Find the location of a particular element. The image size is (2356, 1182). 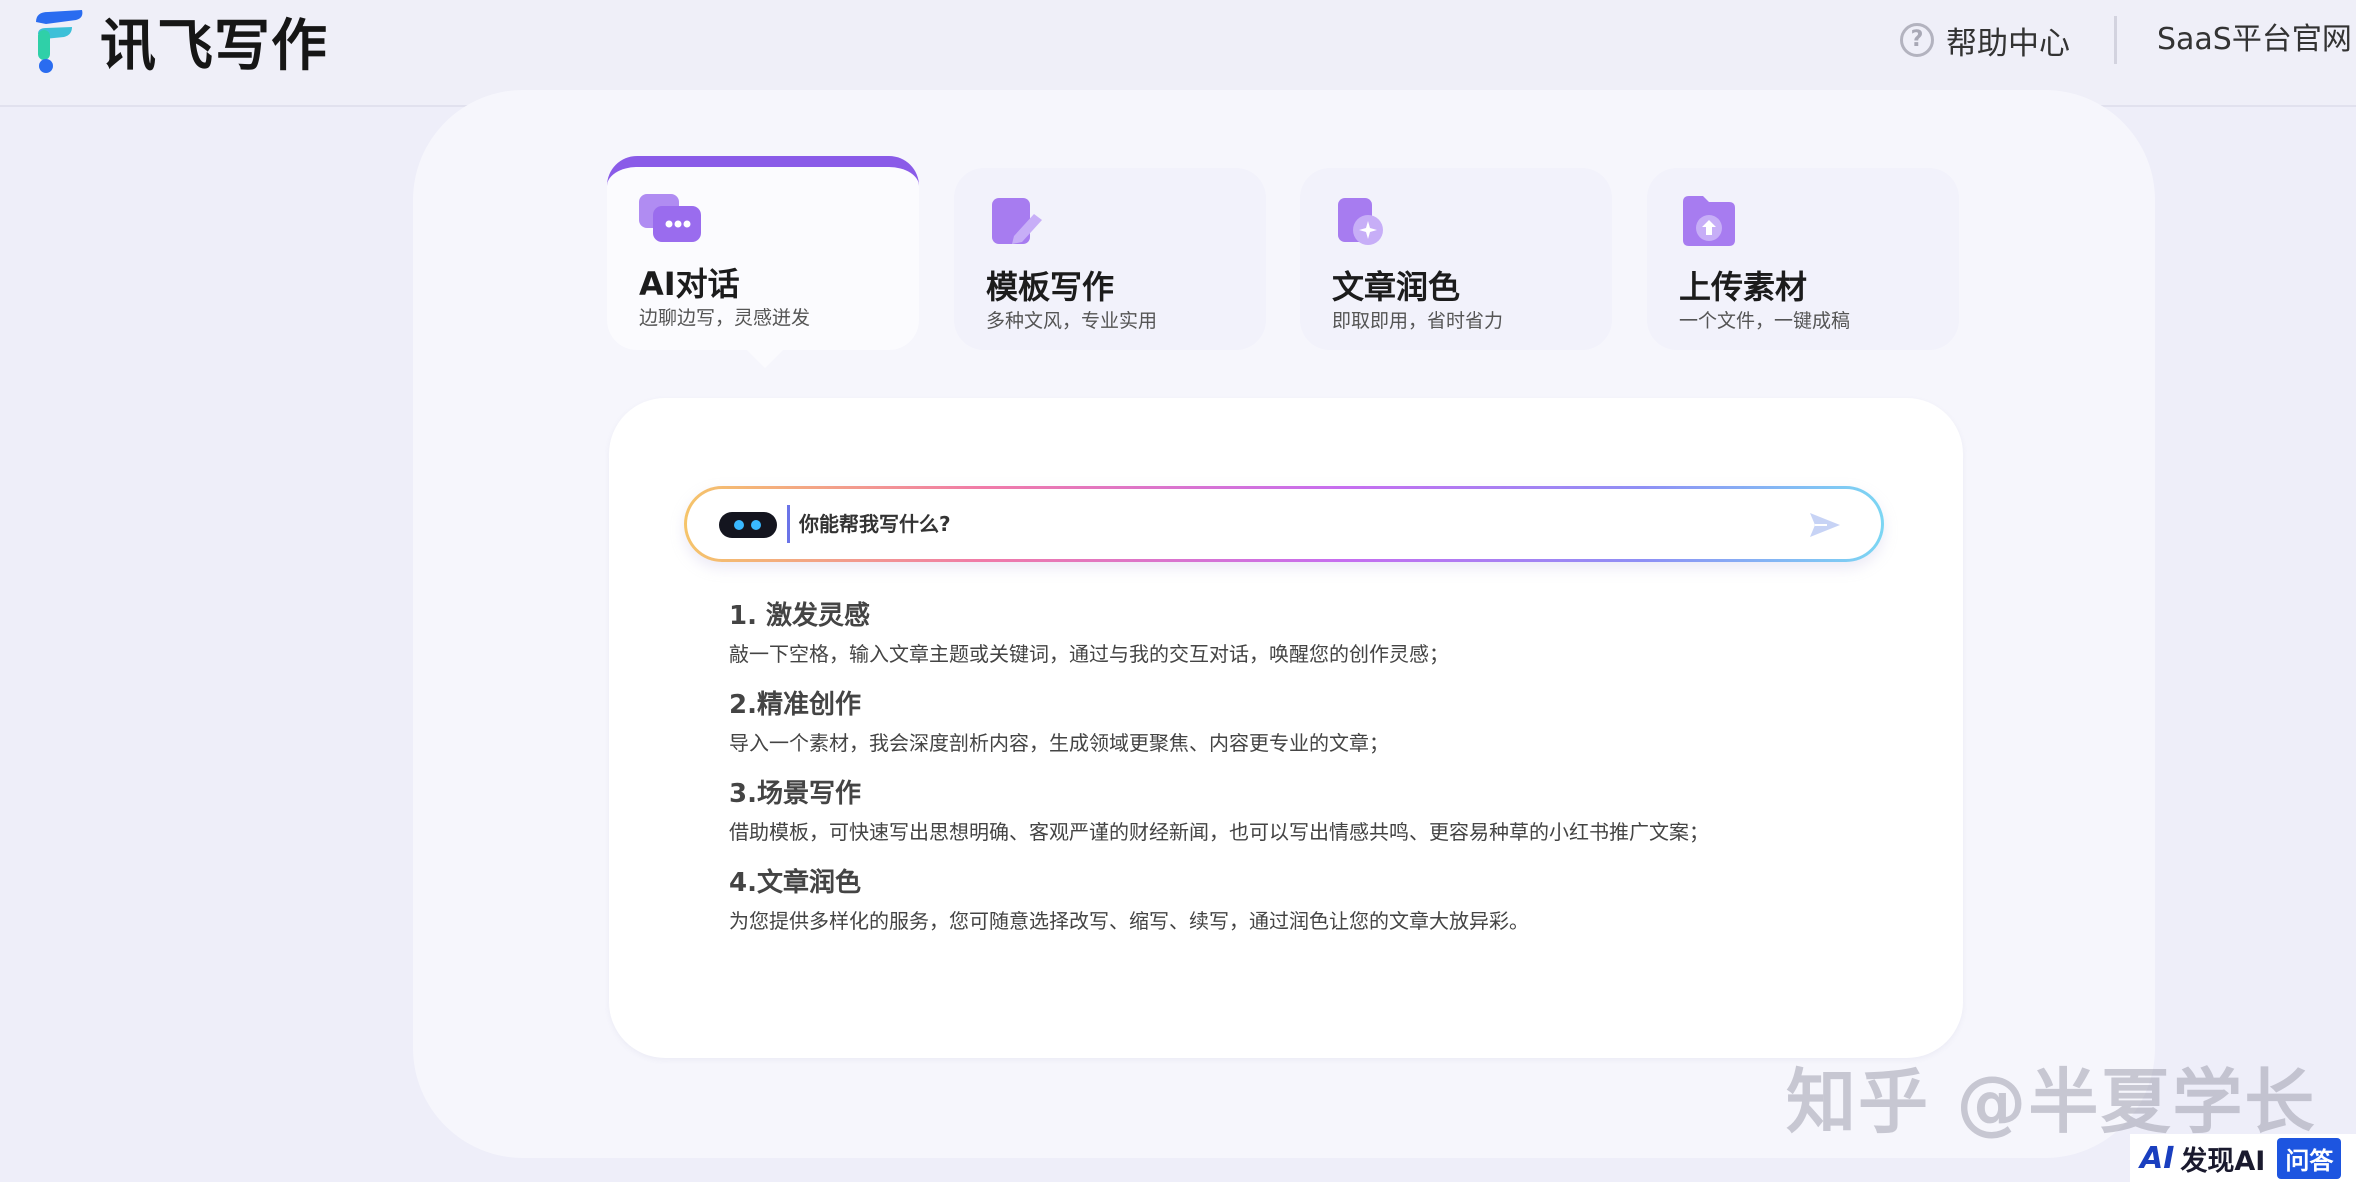

template-doc-icon is located at coordinates (1017, 221).